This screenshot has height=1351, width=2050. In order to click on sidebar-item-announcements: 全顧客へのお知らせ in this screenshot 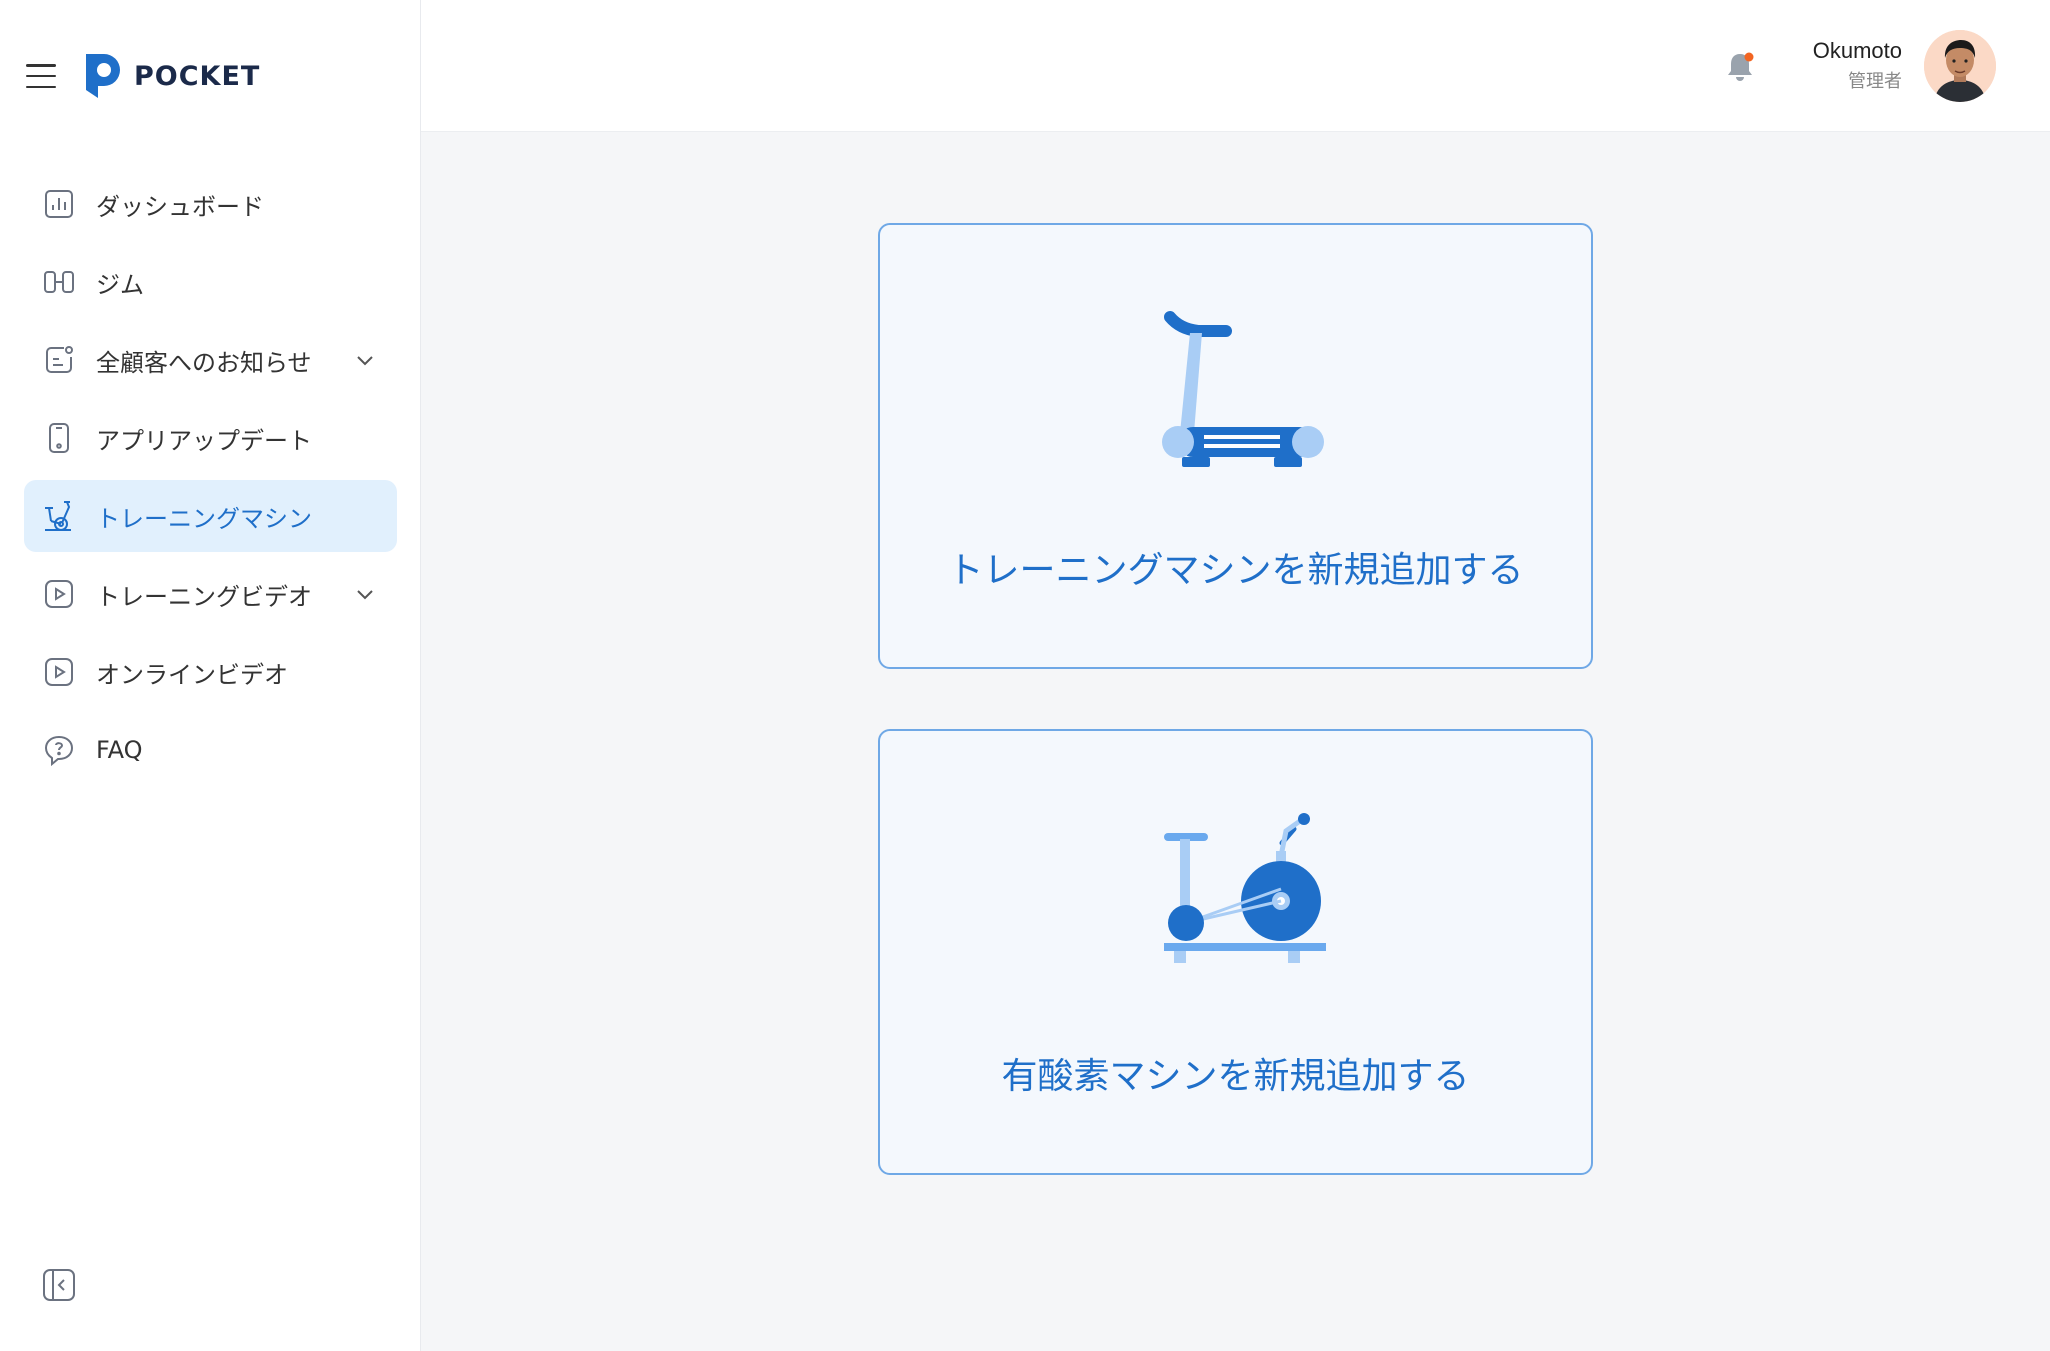, I will do `click(210, 360)`.